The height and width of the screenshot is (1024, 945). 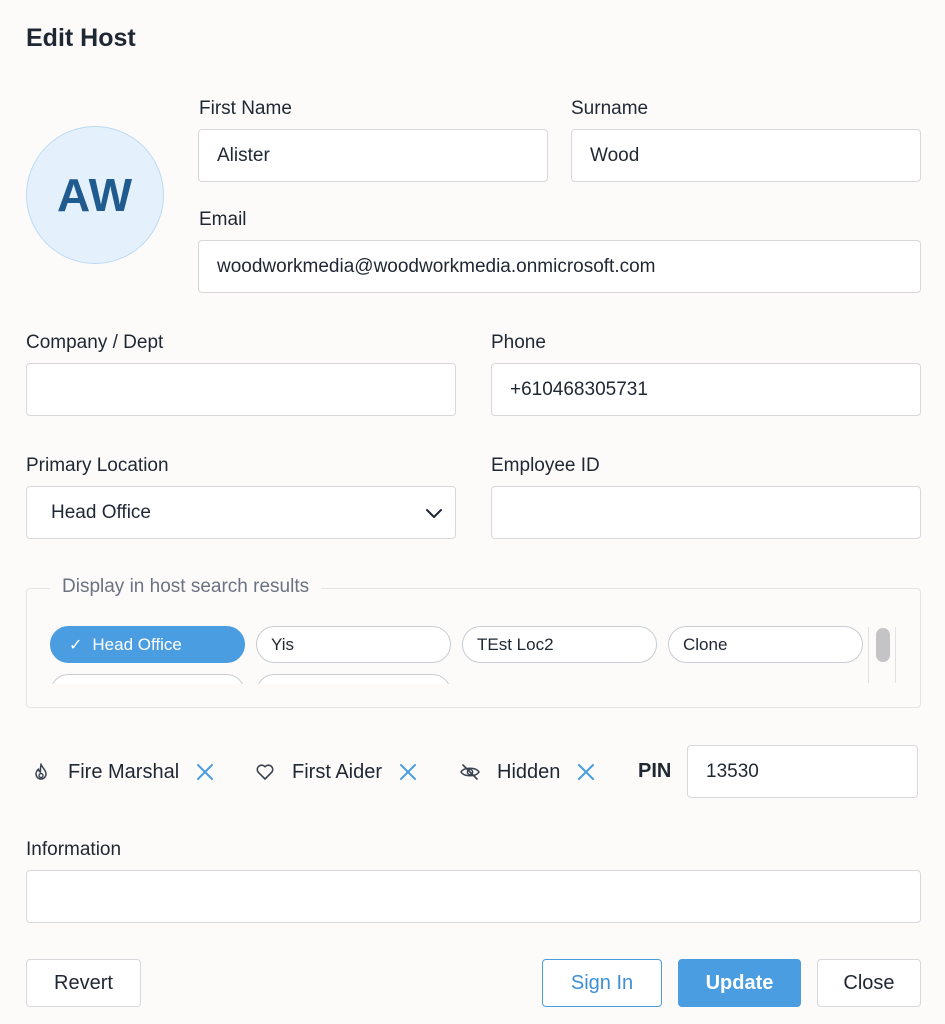 What do you see at coordinates (545, 465) in the screenshot?
I see `employee-id-label: Employee ID` at bounding box center [545, 465].